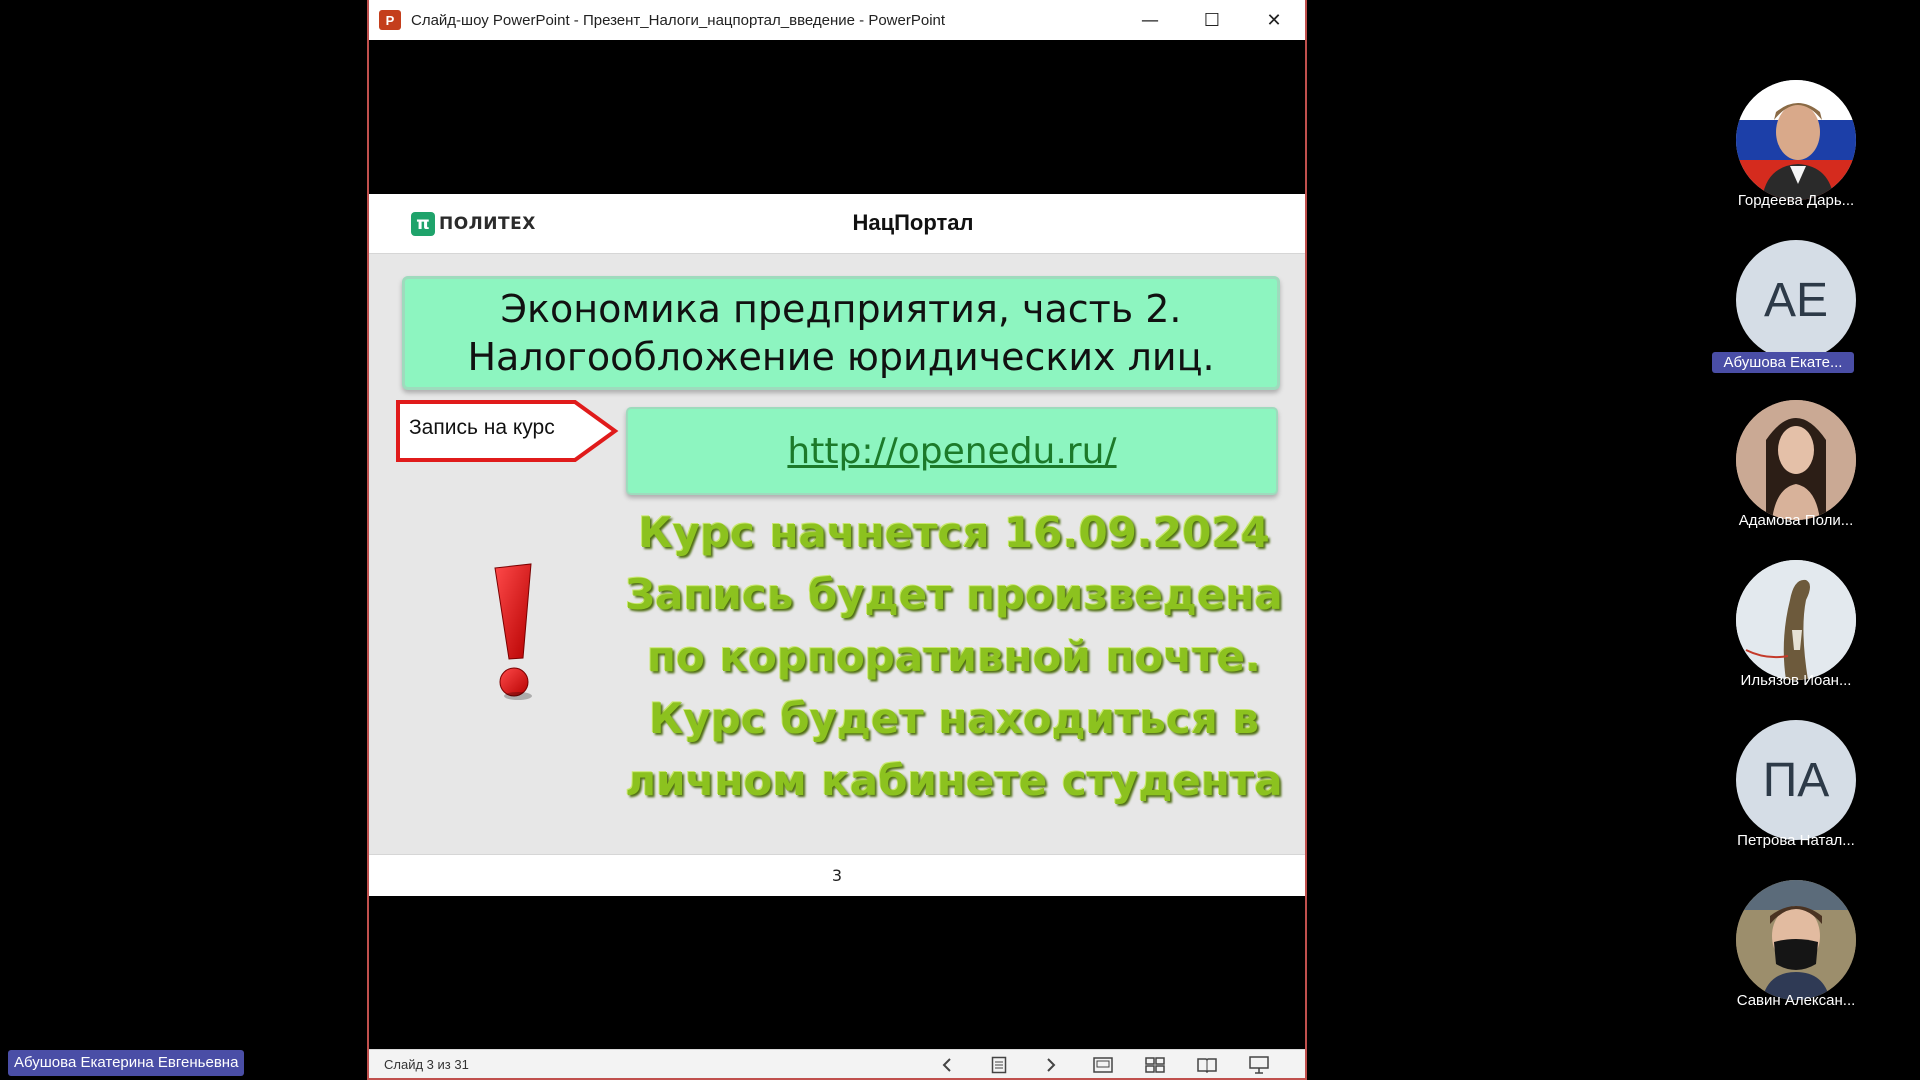  I want to click on maximize-button: ☐, so click(1212, 20).